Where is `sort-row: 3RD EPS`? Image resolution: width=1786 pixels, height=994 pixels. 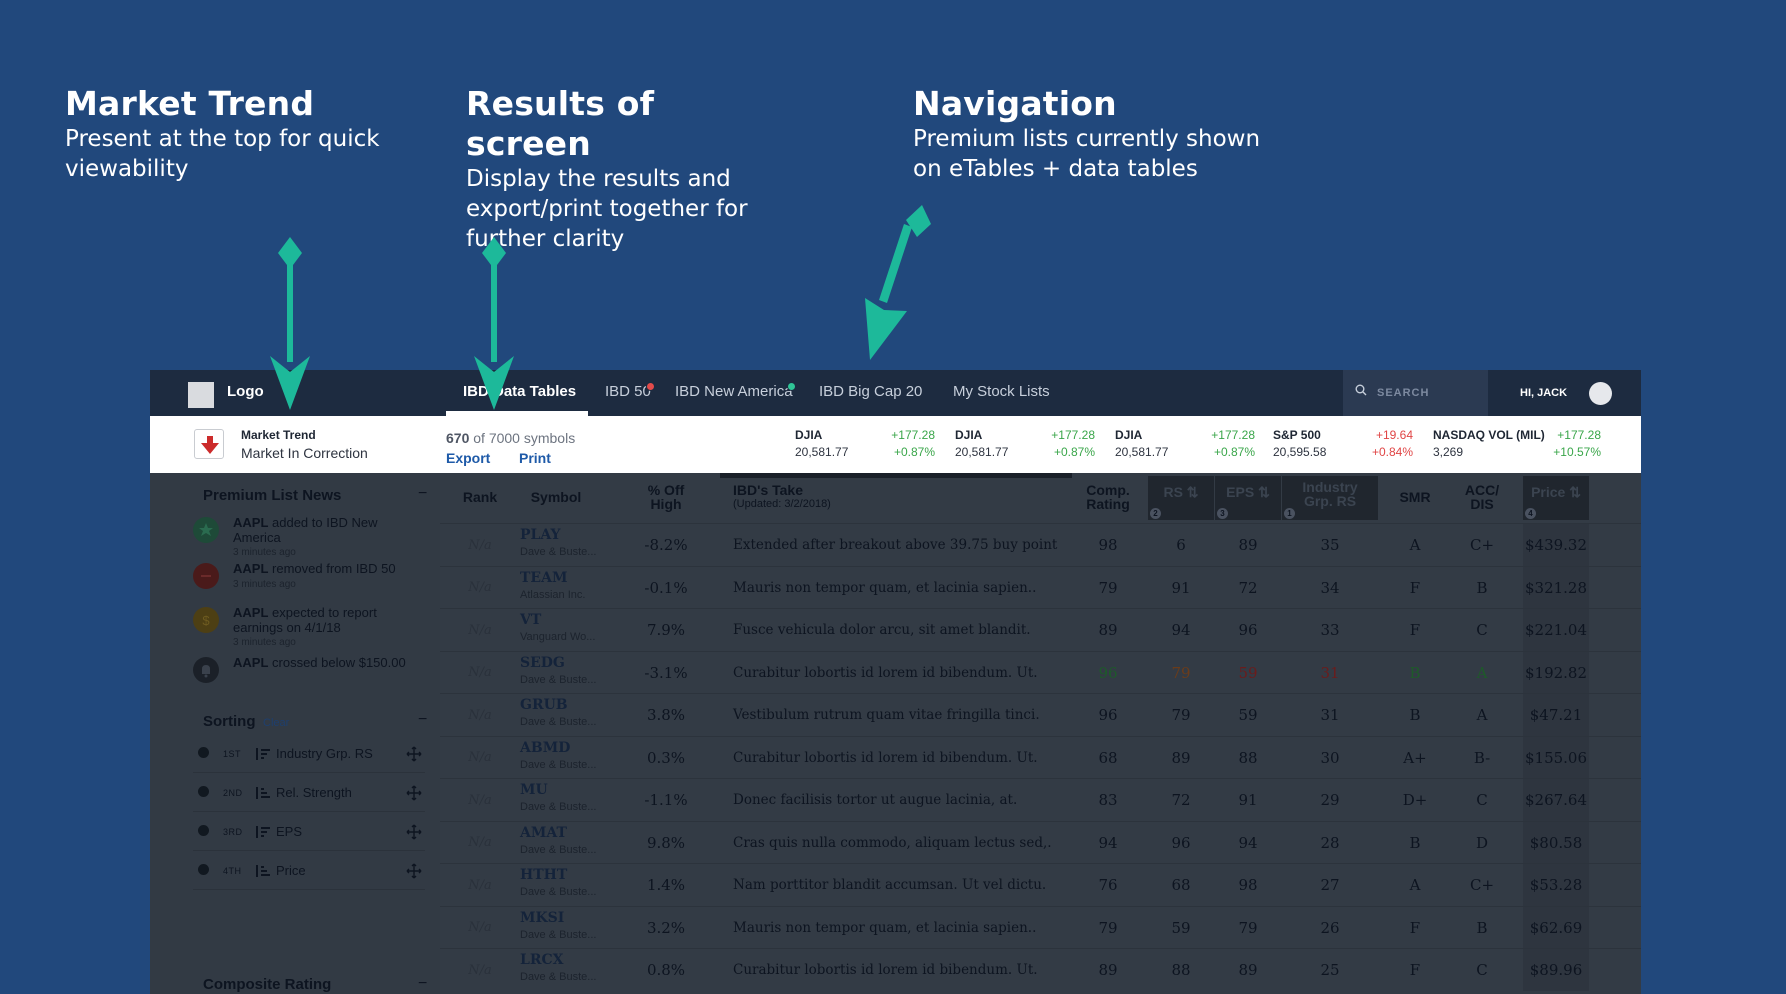
sort-row: 3RD EPS is located at coordinates (309, 832).